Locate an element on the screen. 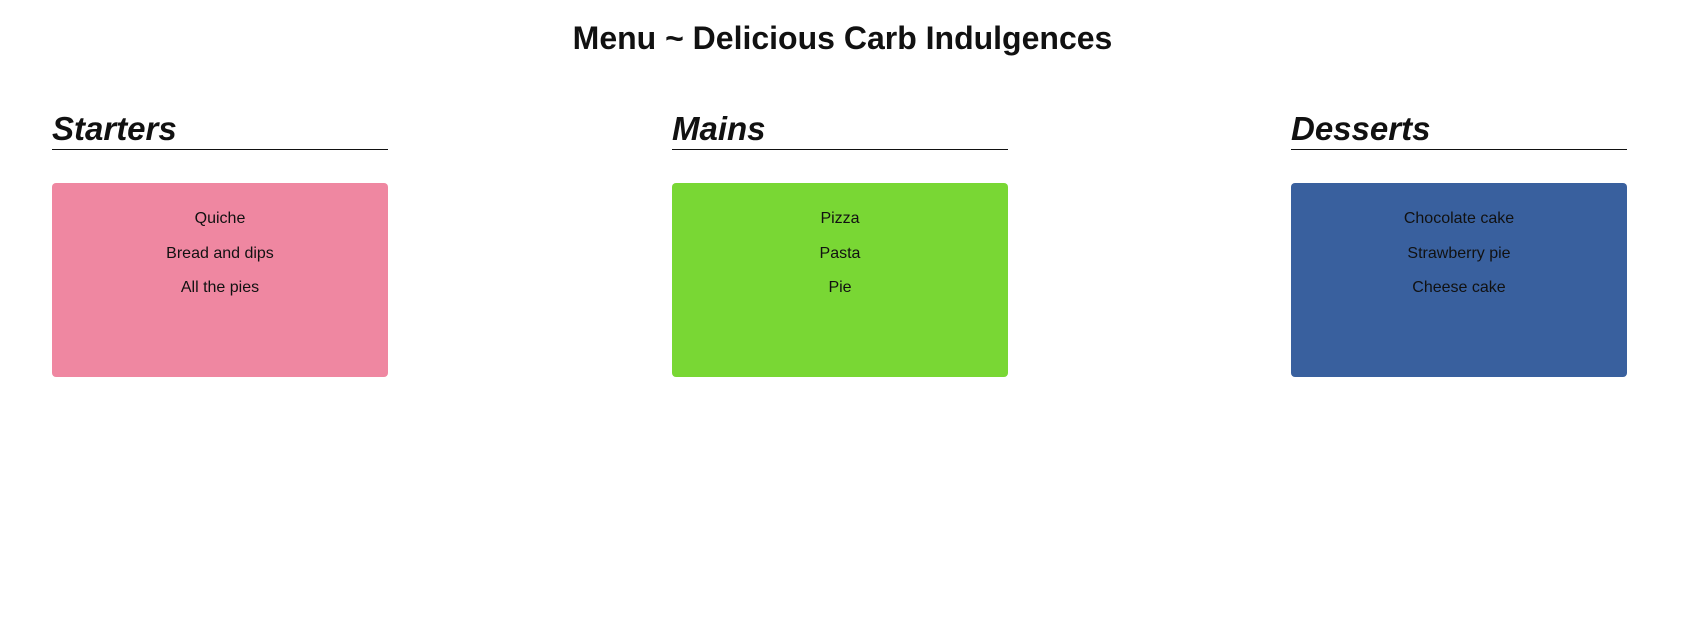 This screenshot has width=1685, height=639. menu-item: Quiche is located at coordinates (220, 218).